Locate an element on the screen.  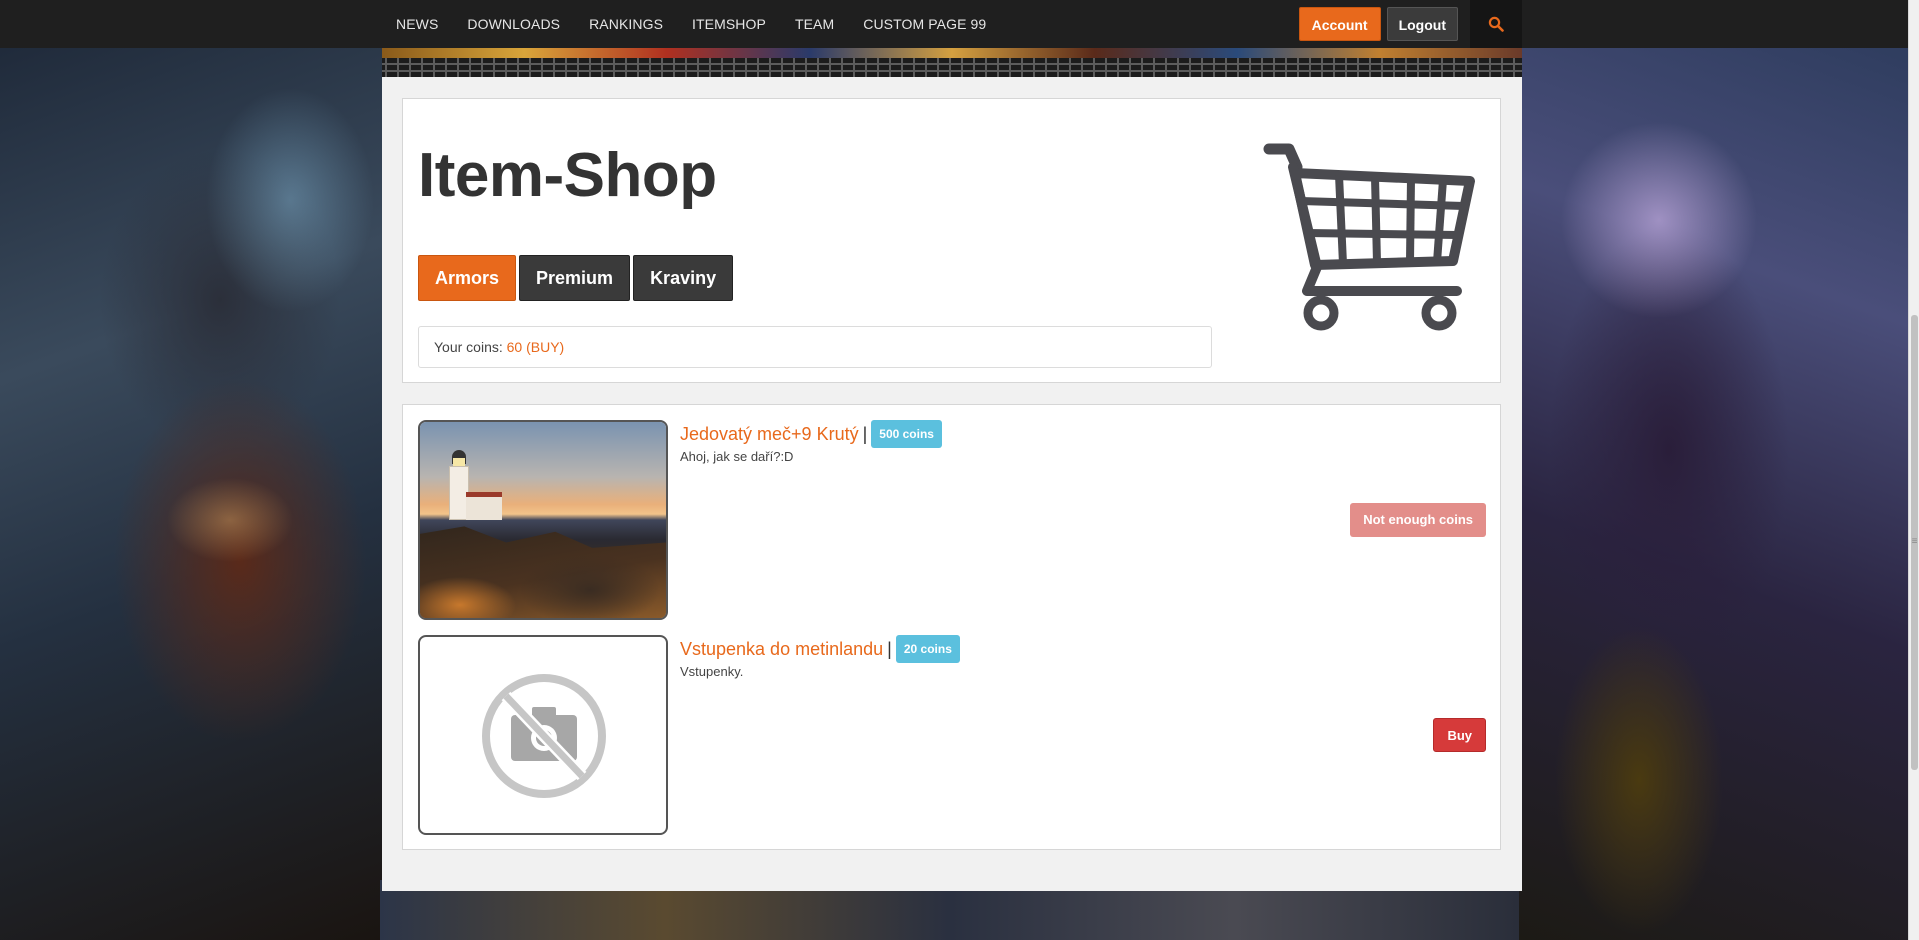
tab-armors: Armors is located at coordinates (467, 278).